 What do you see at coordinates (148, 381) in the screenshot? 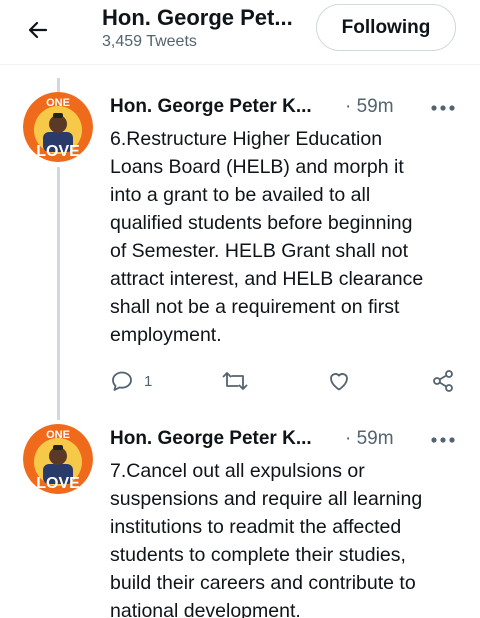
I see `reply-count: 1` at bounding box center [148, 381].